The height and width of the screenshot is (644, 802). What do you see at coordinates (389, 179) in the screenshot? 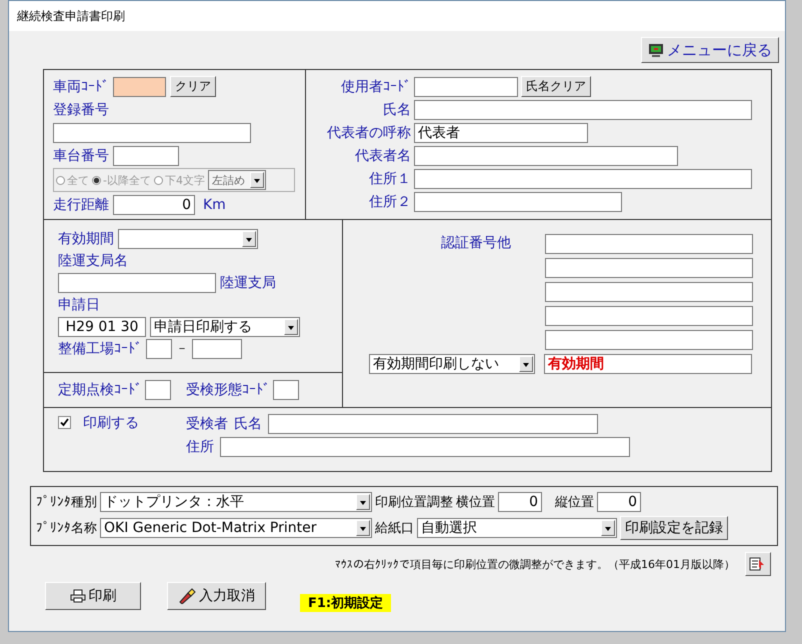
I see `user-field-label: 住所１` at bounding box center [389, 179].